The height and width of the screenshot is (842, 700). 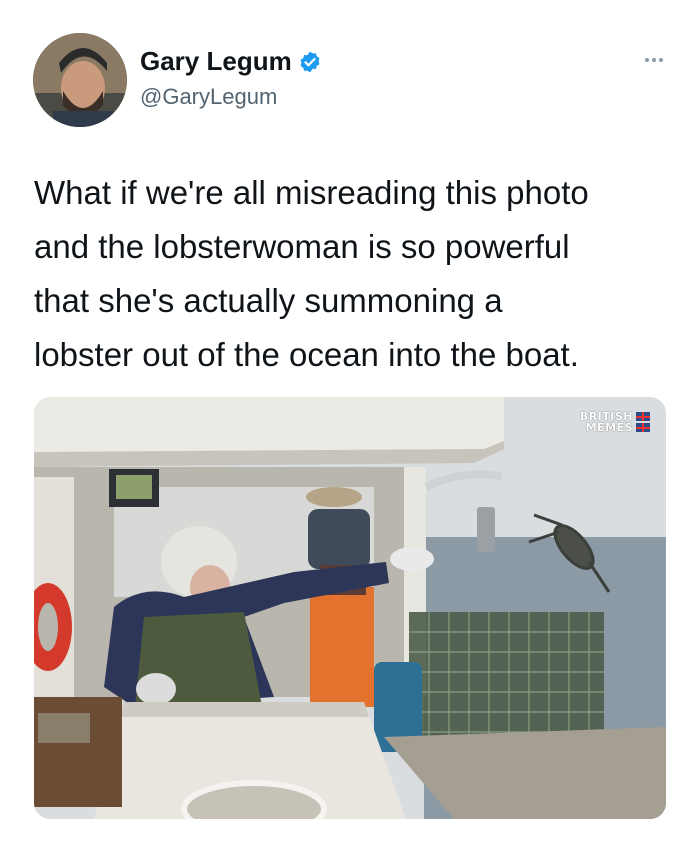 What do you see at coordinates (216, 61) in the screenshot?
I see `author-display-name: Gary Legum` at bounding box center [216, 61].